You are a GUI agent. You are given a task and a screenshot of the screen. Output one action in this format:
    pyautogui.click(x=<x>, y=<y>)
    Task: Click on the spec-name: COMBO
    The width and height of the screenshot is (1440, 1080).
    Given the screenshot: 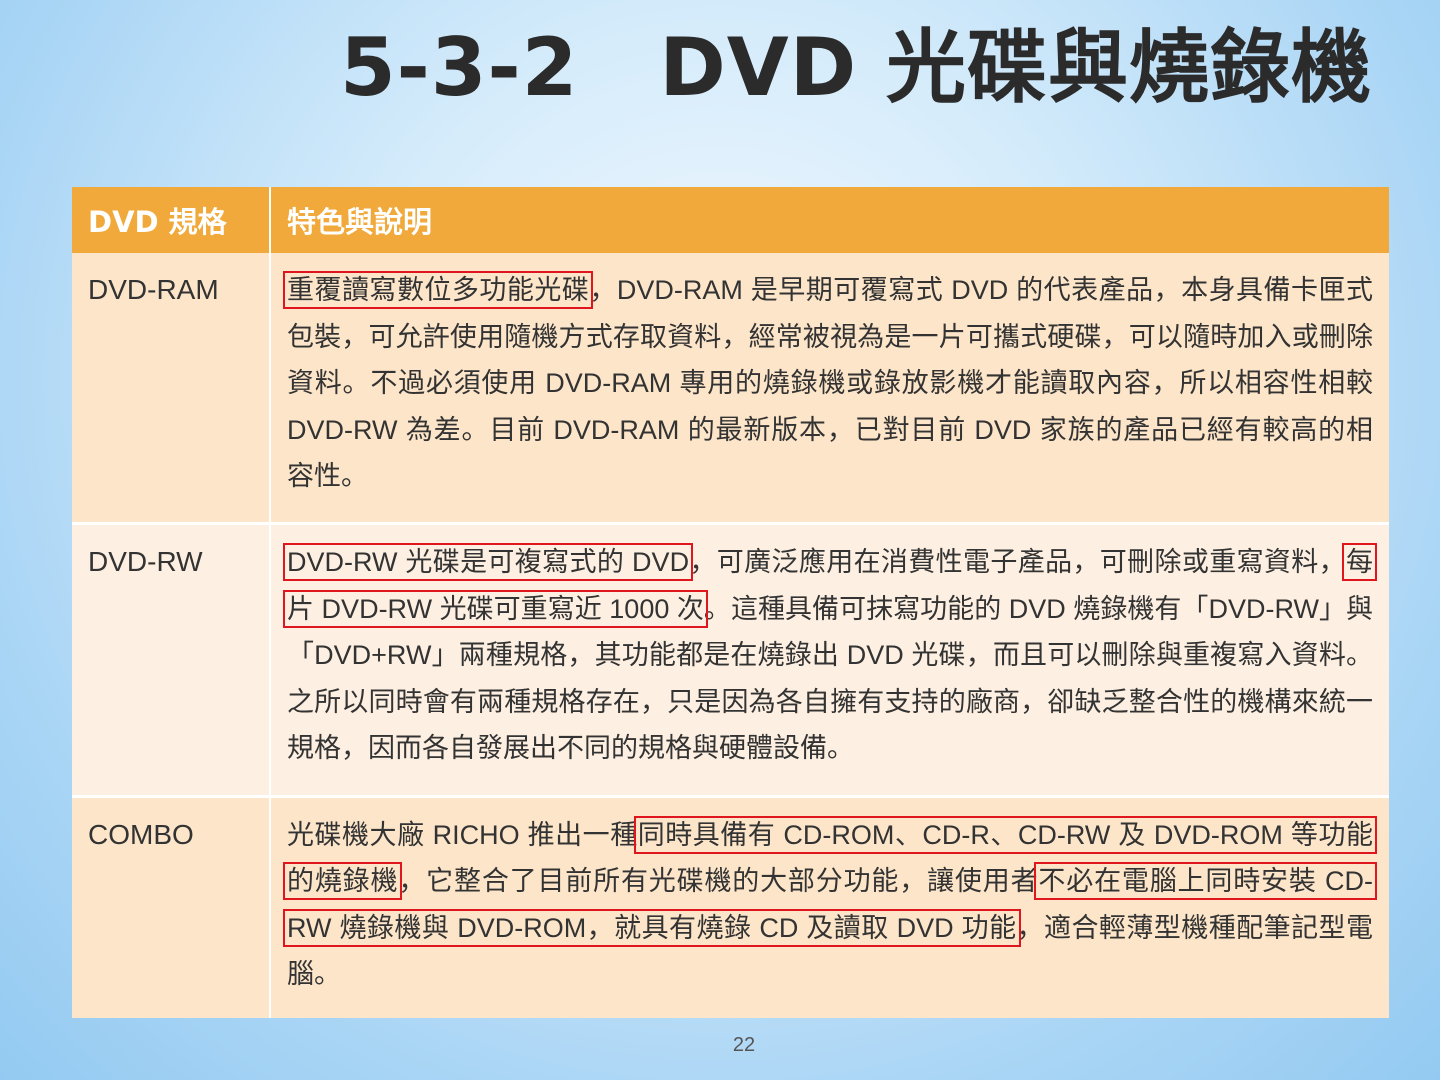 What is the action you would take?
    pyautogui.click(x=171, y=906)
    